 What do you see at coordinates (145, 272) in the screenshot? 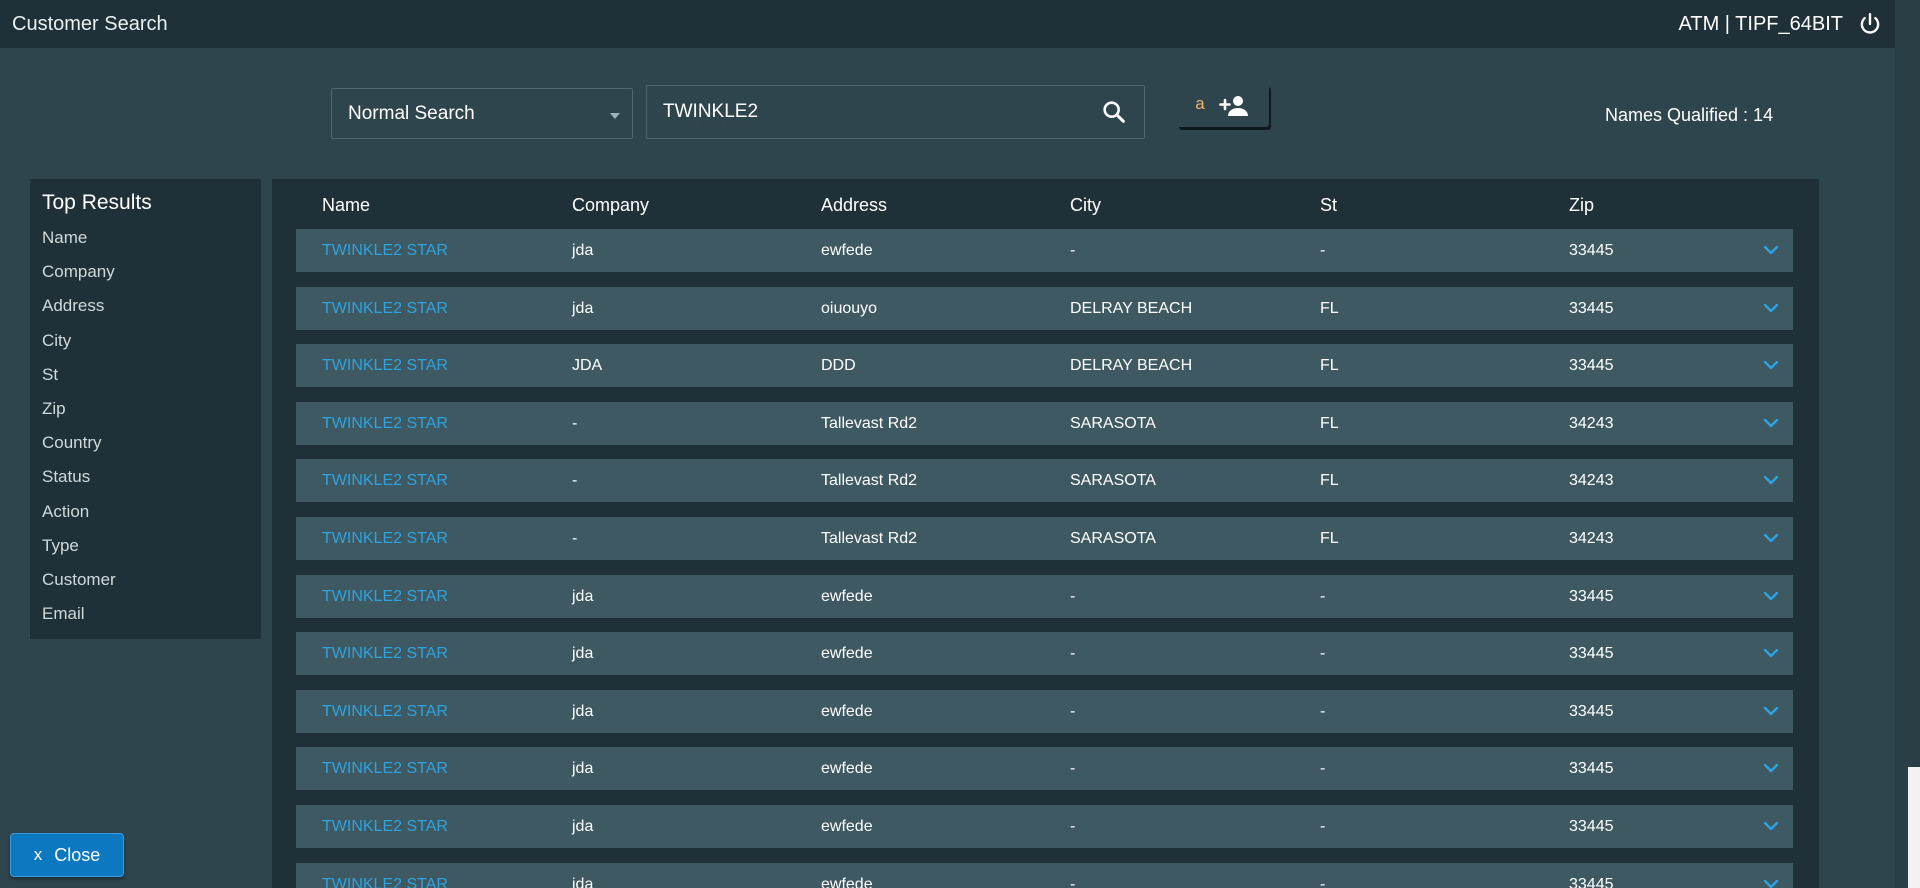
I see `sidebar-item-company: Company` at bounding box center [145, 272].